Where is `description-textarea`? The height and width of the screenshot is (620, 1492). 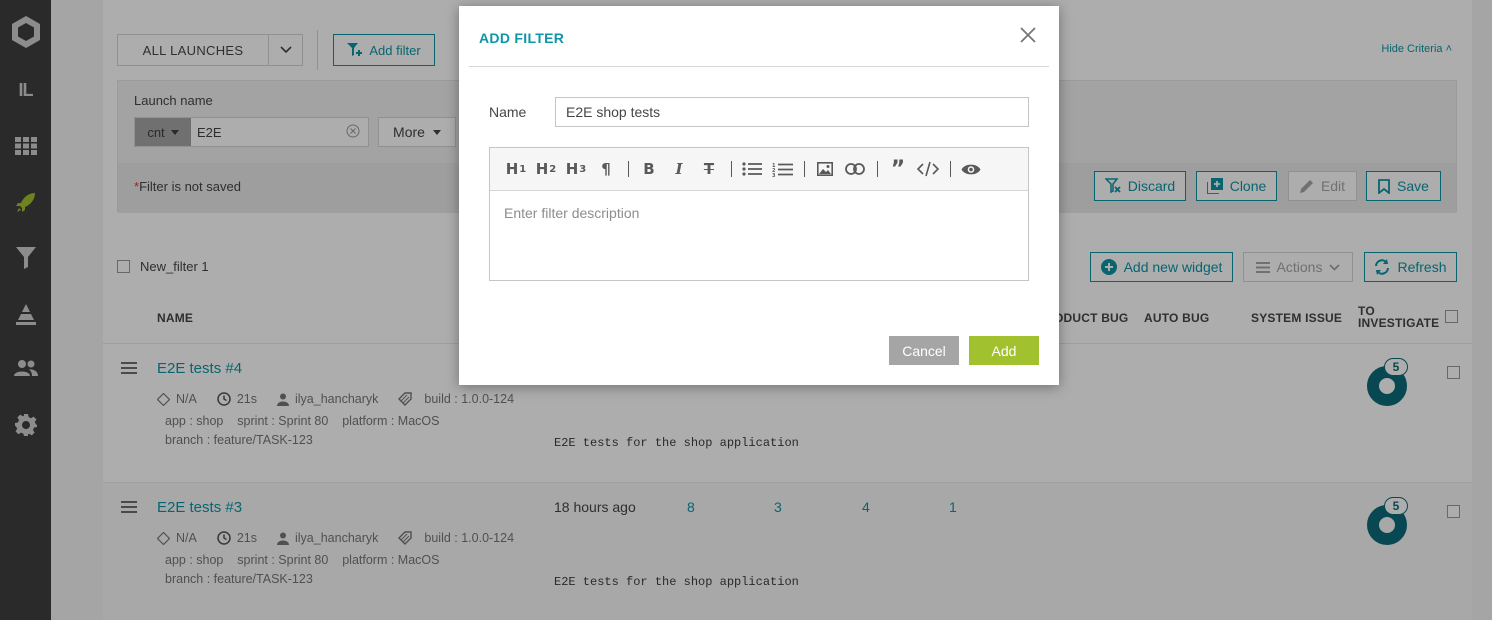
description-textarea is located at coordinates (759, 235).